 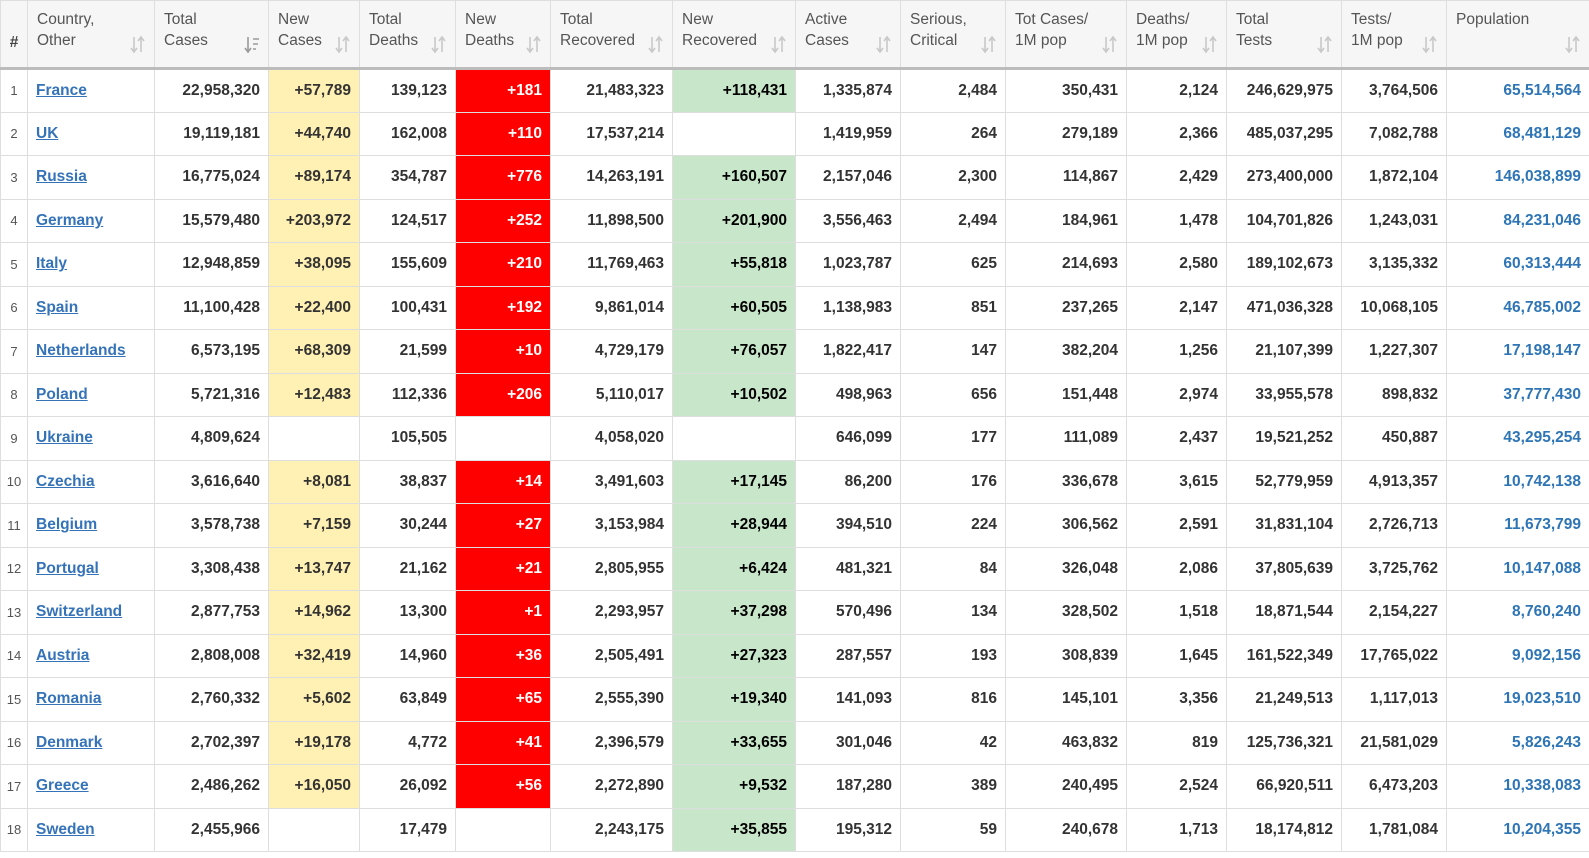 I want to click on column-header-label: 1M pop, so click(x=1041, y=40).